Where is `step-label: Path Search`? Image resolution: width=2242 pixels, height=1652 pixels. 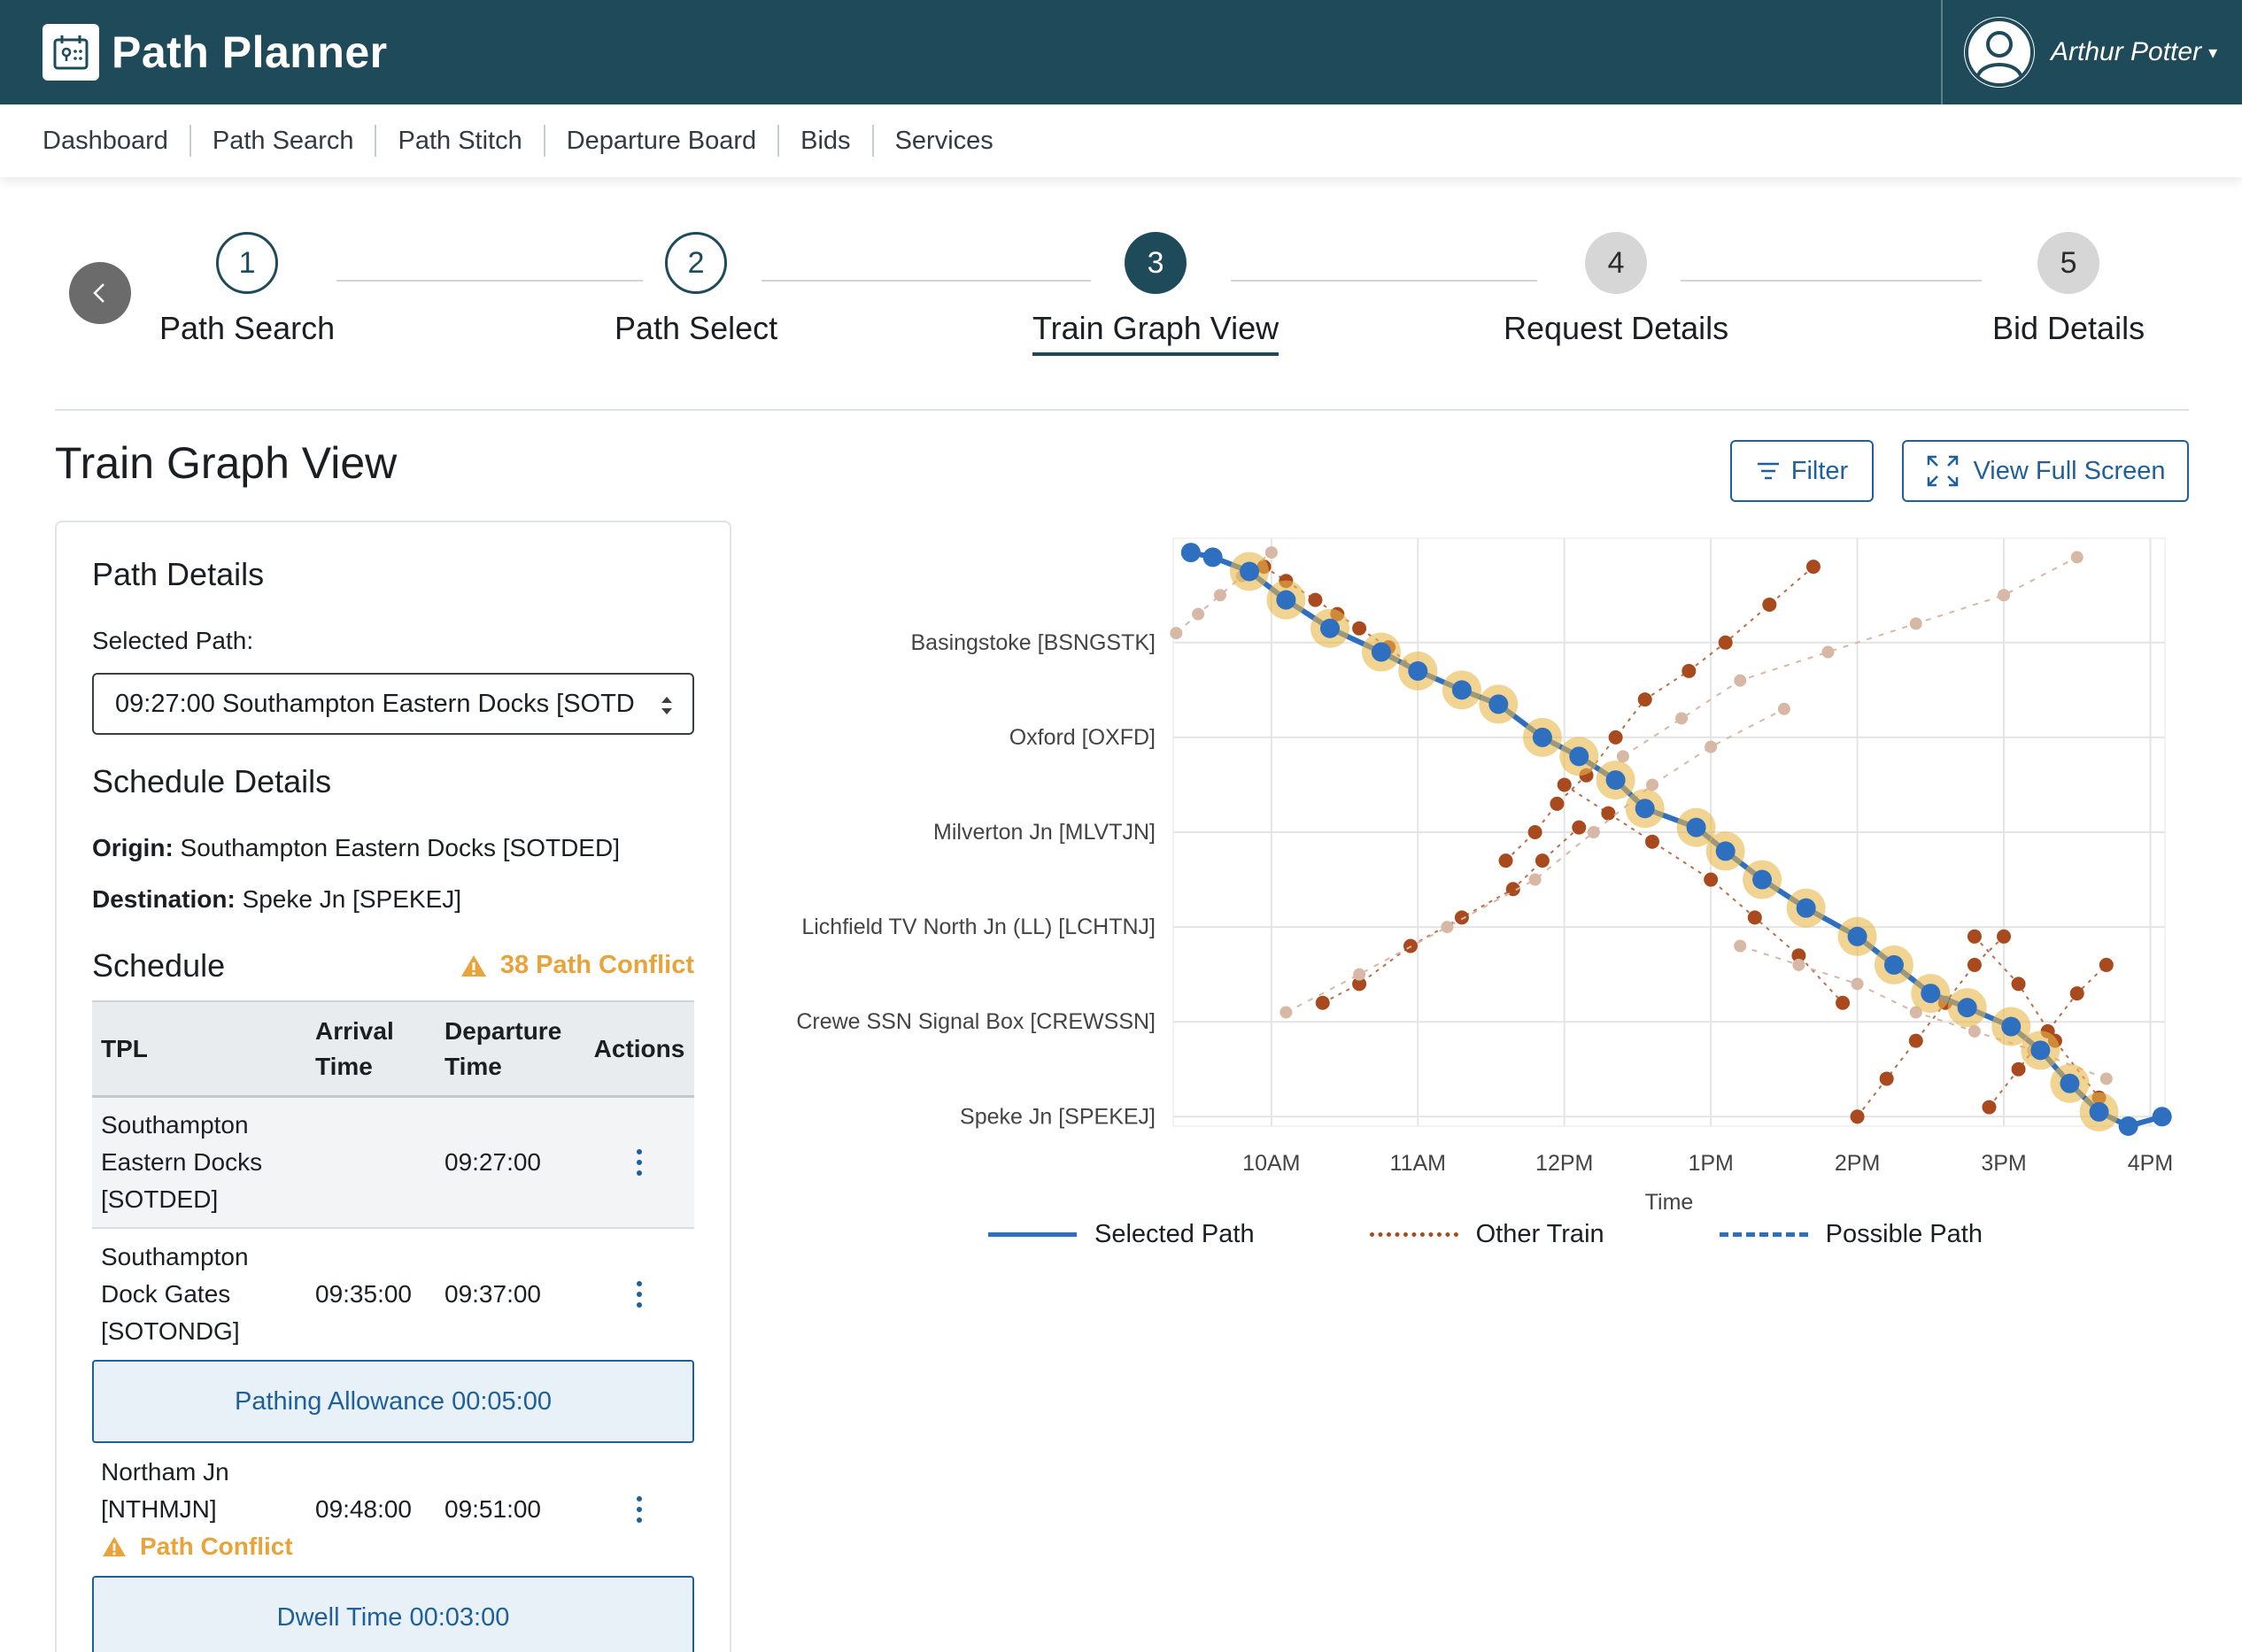
step-label: Path Search is located at coordinates (247, 328).